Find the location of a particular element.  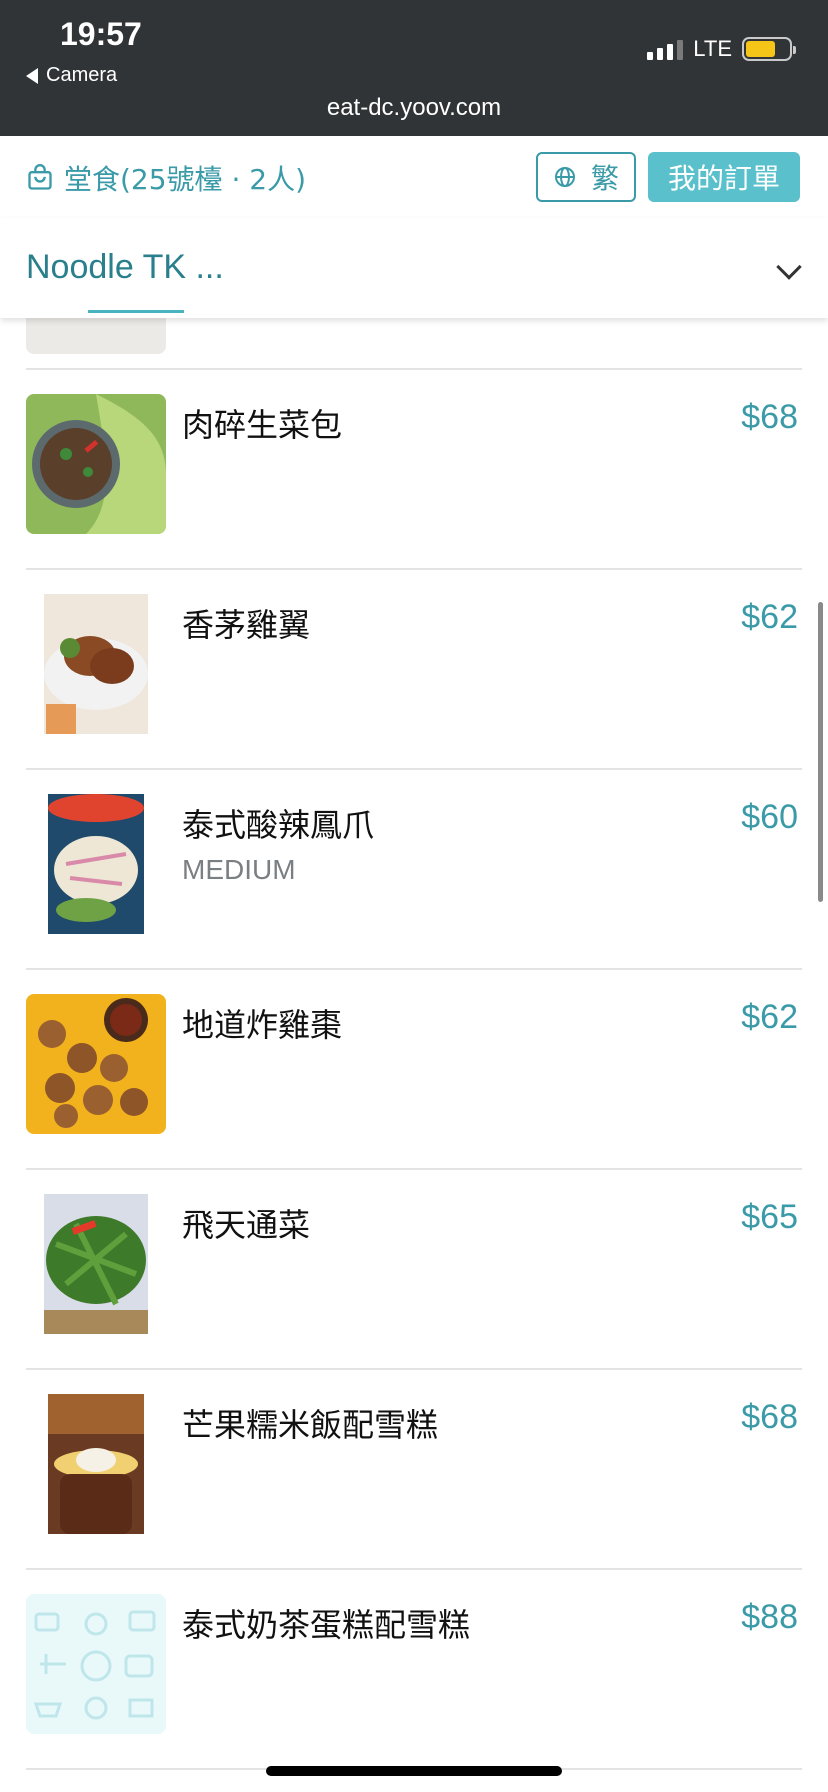

menu-item-option: MEDIUM is located at coordinates (239, 869).